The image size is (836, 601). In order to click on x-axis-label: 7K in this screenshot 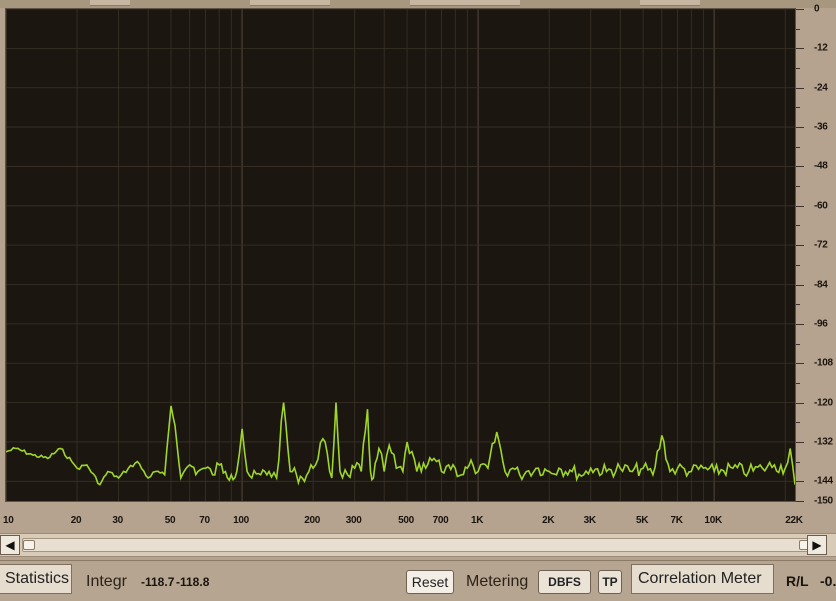, I will do `click(676, 520)`.